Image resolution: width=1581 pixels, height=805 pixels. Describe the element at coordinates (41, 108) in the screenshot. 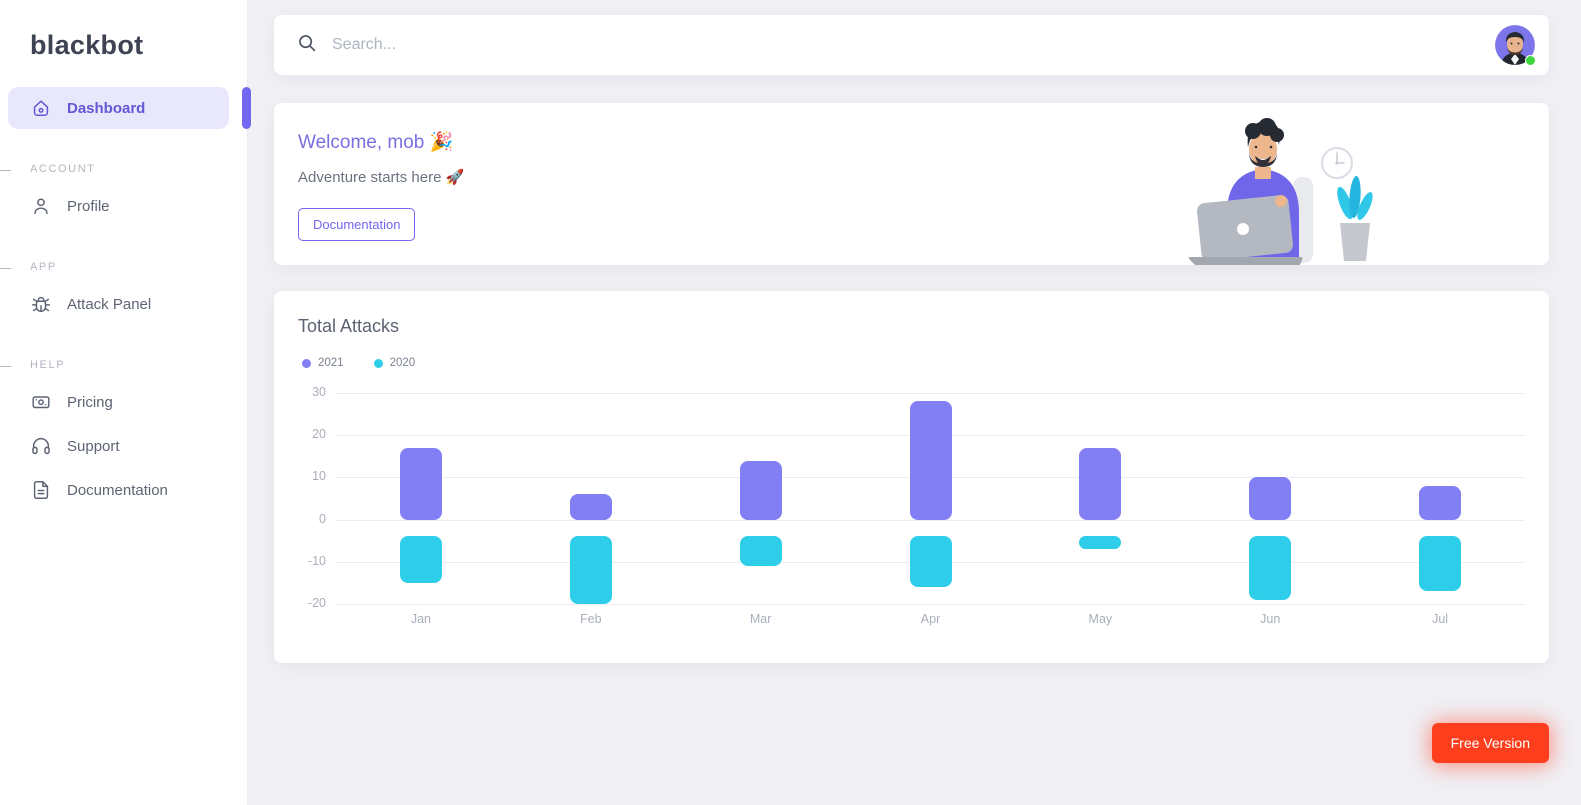

I see `home-icon` at that location.